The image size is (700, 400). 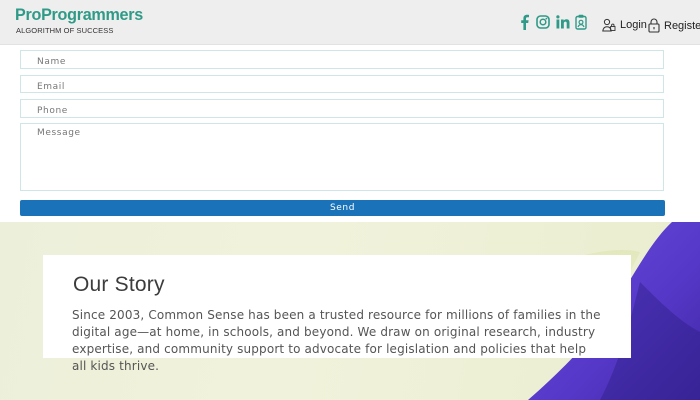 What do you see at coordinates (633, 25) in the screenshot?
I see `login-label: Login` at bounding box center [633, 25].